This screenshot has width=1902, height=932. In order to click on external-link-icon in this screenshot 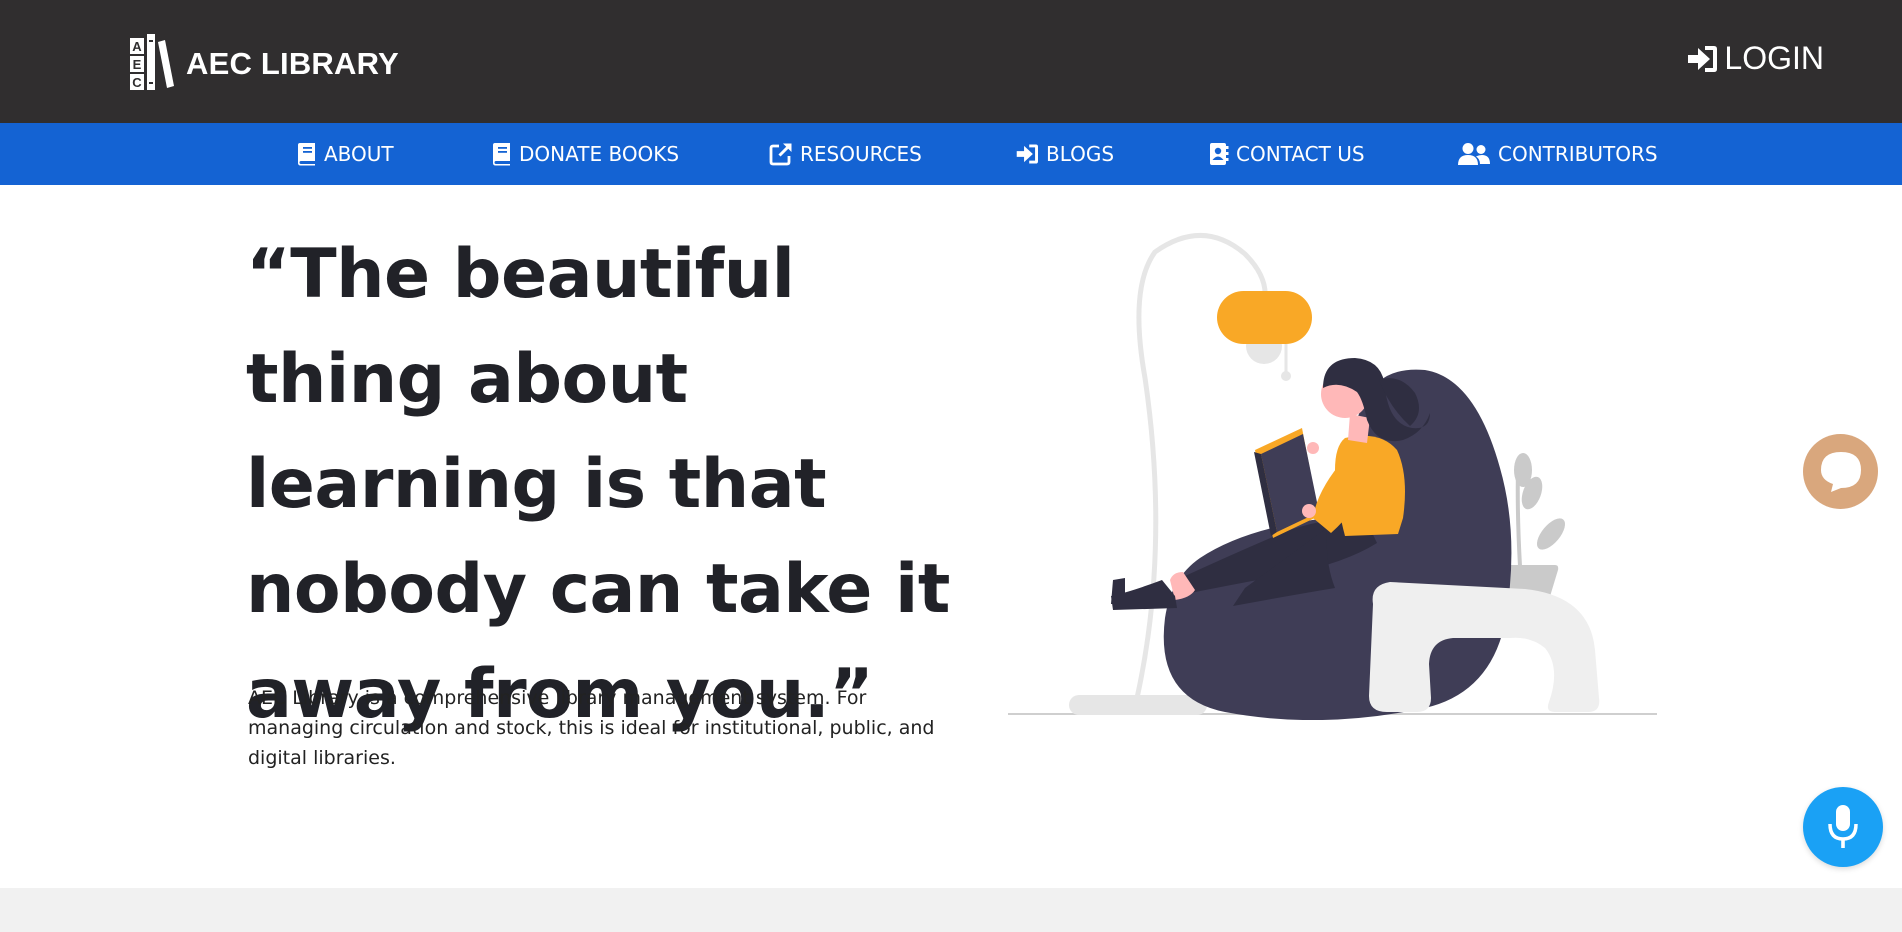, I will do `click(780, 154)`.